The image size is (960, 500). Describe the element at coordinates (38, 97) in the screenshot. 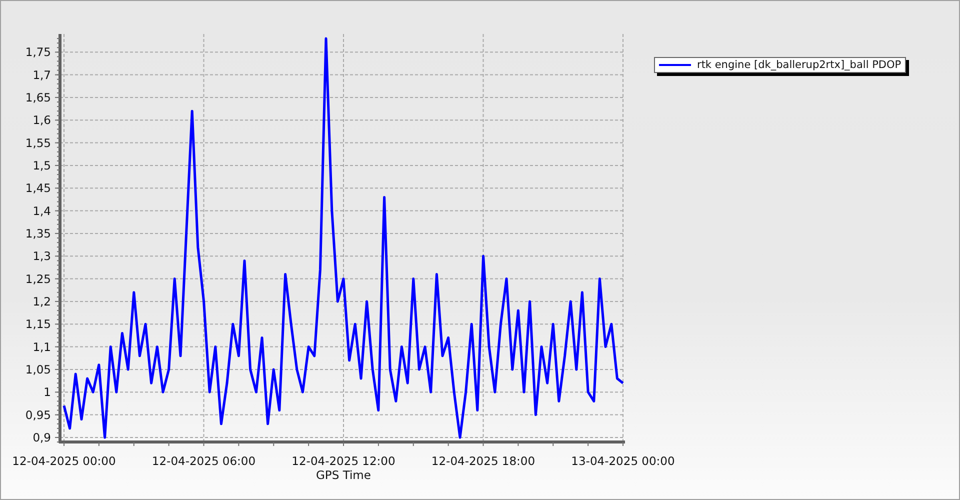

I see `y-tick-label: 1,65` at that location.